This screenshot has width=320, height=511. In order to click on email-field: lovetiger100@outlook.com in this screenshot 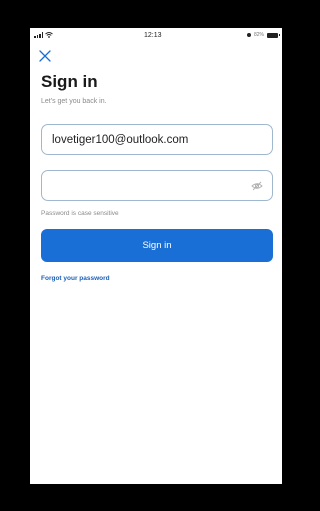, I will do `click(157, 139)`.